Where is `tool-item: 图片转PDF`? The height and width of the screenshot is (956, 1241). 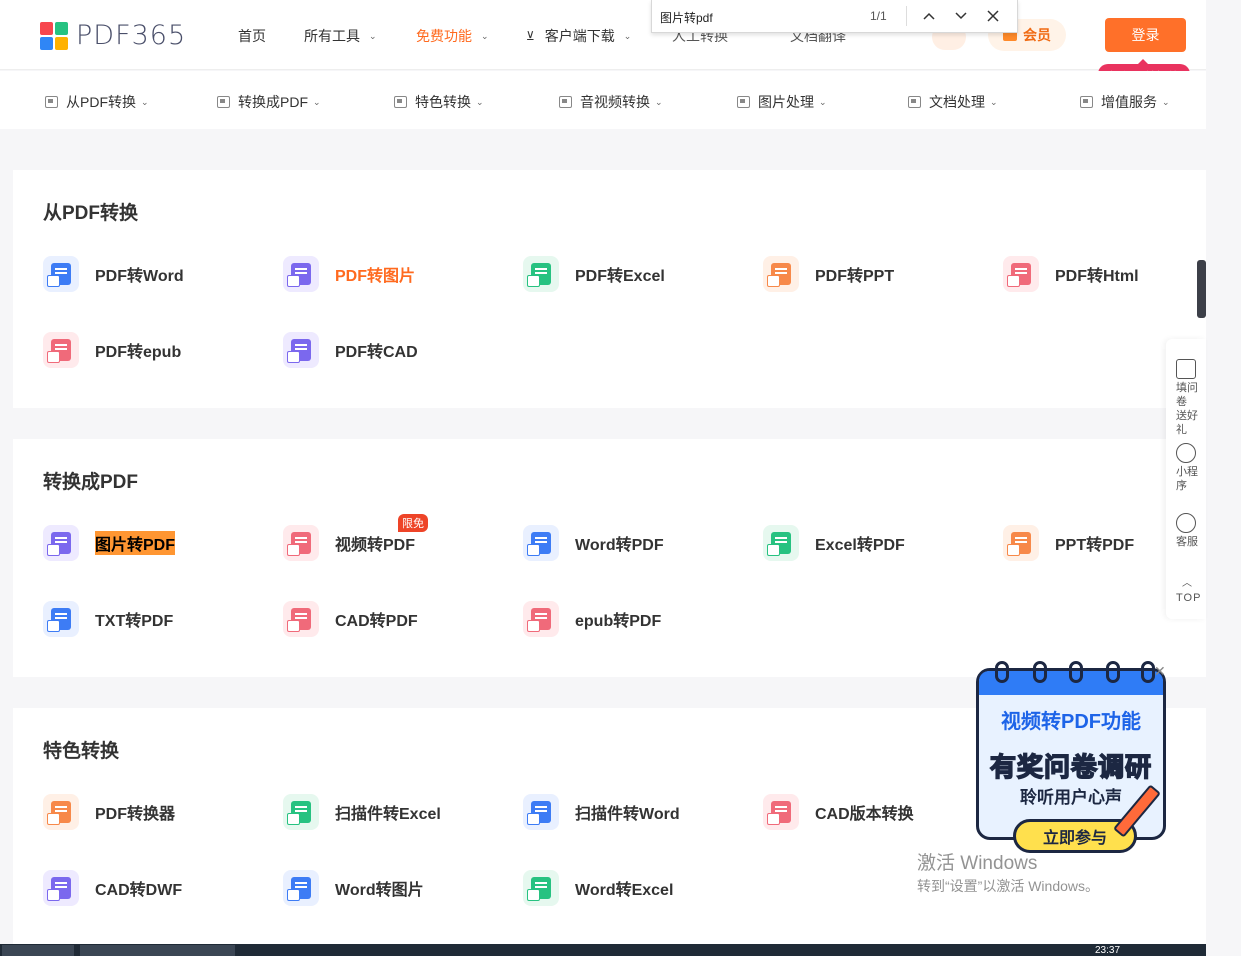
tool-item: 图片转PDF is located at coordinates (109, 543).